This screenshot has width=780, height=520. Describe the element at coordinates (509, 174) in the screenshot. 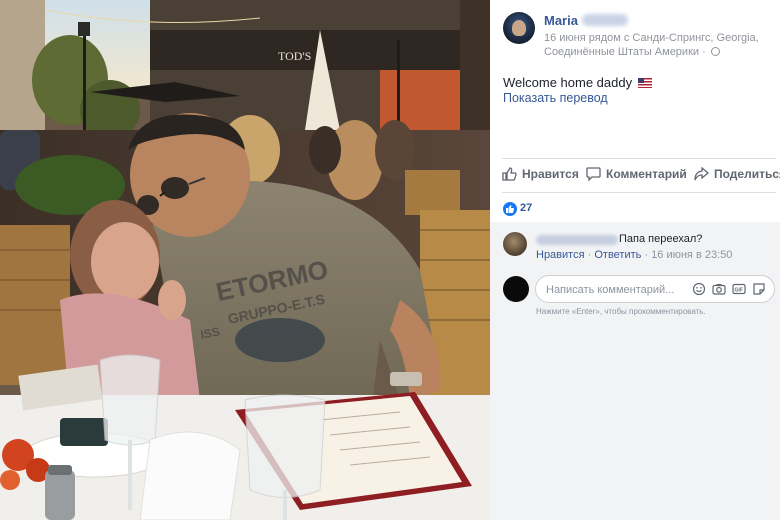

I see `thumbs-up-icon` at that location.